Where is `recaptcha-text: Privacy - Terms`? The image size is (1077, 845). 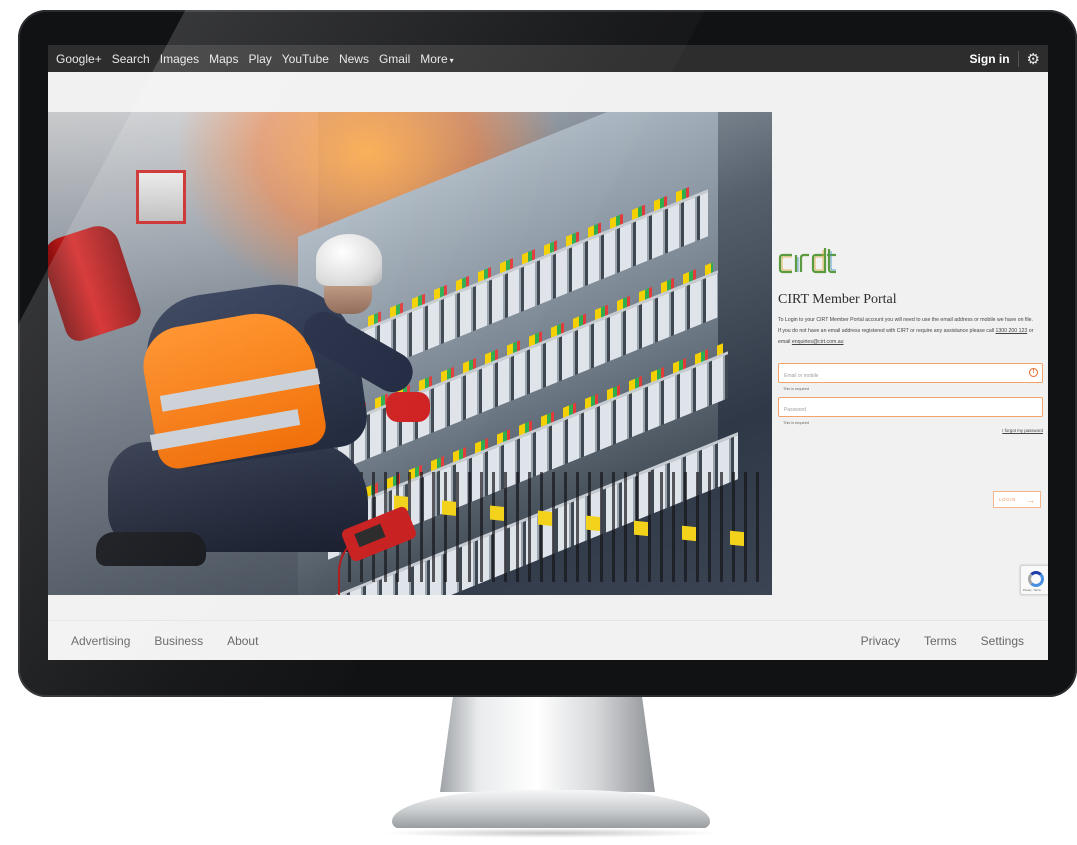
recaptcha-text: Privacy - Terms is located at coordinates (1032, 590).